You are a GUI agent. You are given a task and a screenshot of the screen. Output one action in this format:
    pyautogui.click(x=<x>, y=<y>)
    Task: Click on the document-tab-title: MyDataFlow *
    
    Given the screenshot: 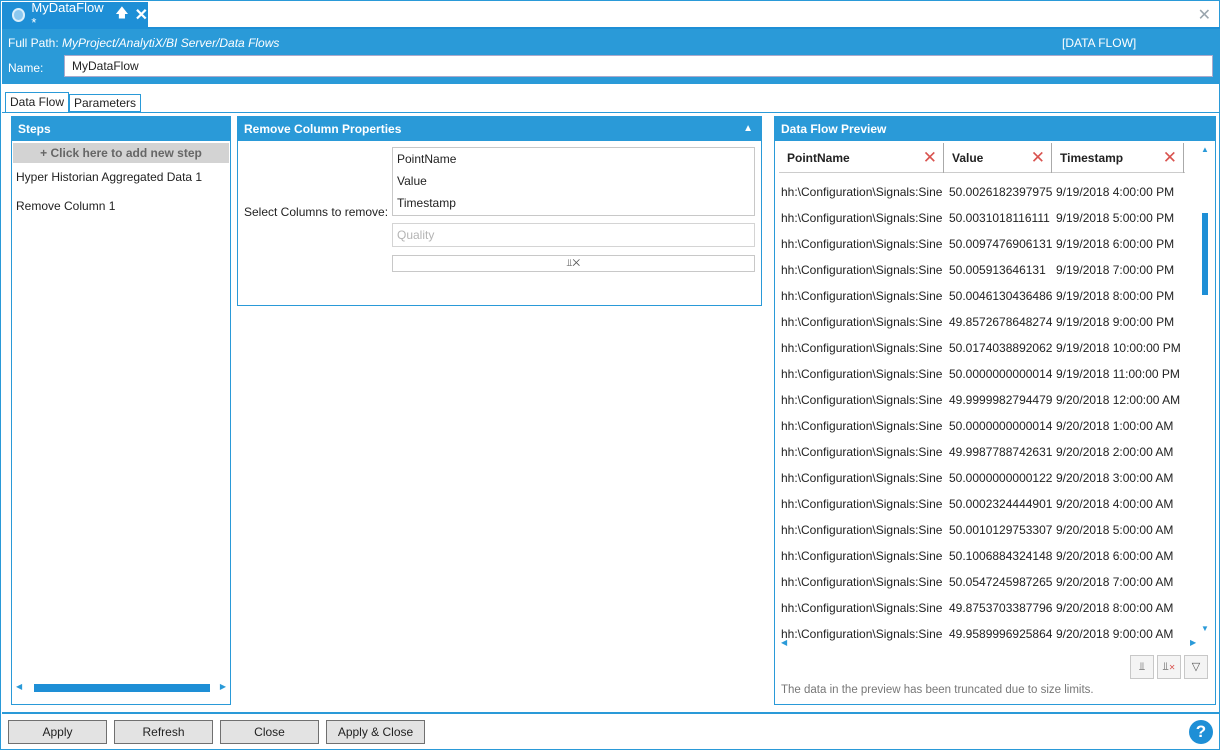 What is the action you would take?
    pyautogui.click(x=67, y=15)
    